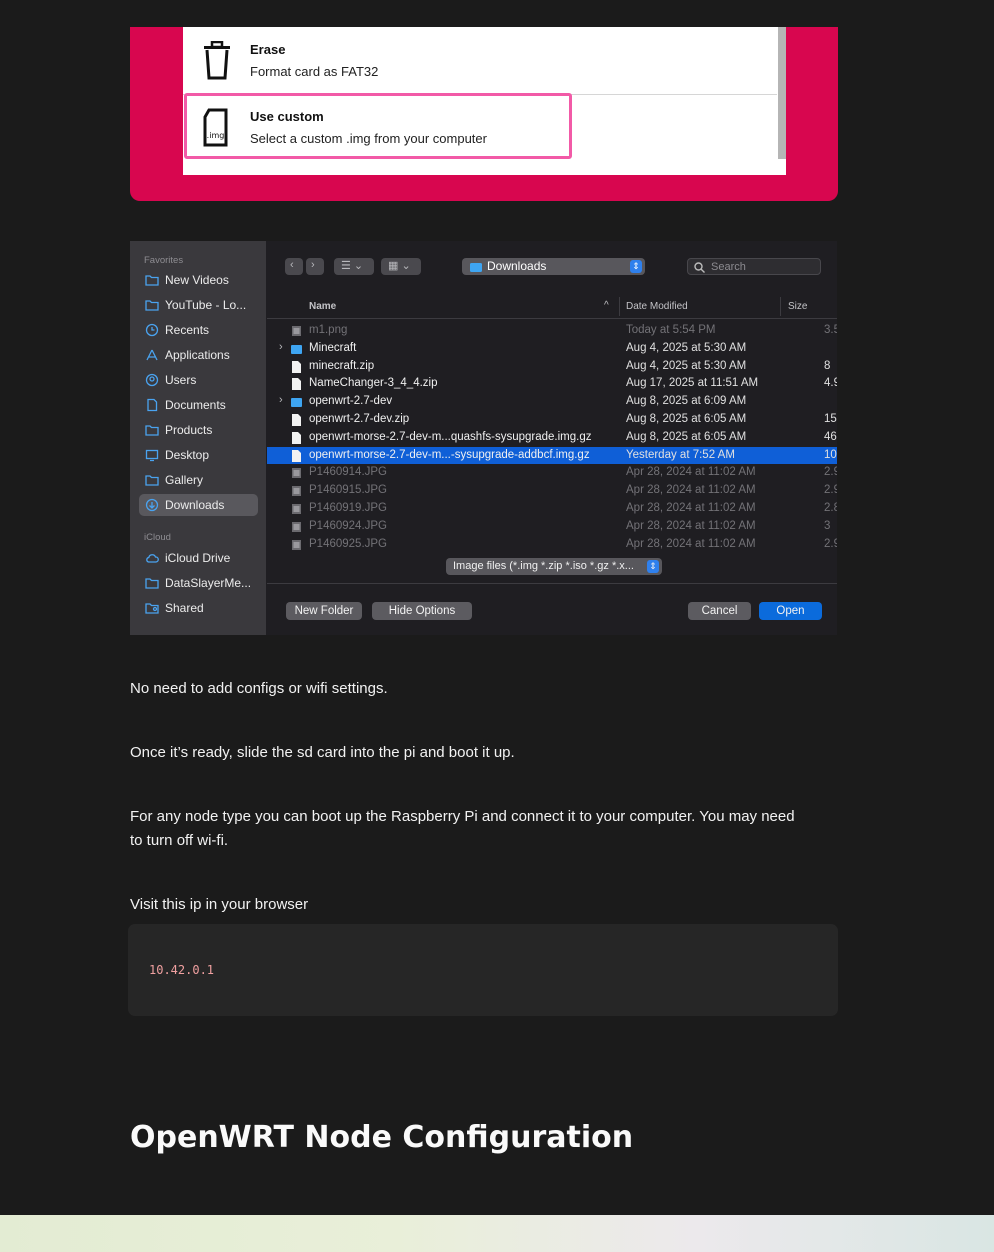 The width and height of the screenshot is (994, 1252). I want to click on trash-icon, so click(217, 60).